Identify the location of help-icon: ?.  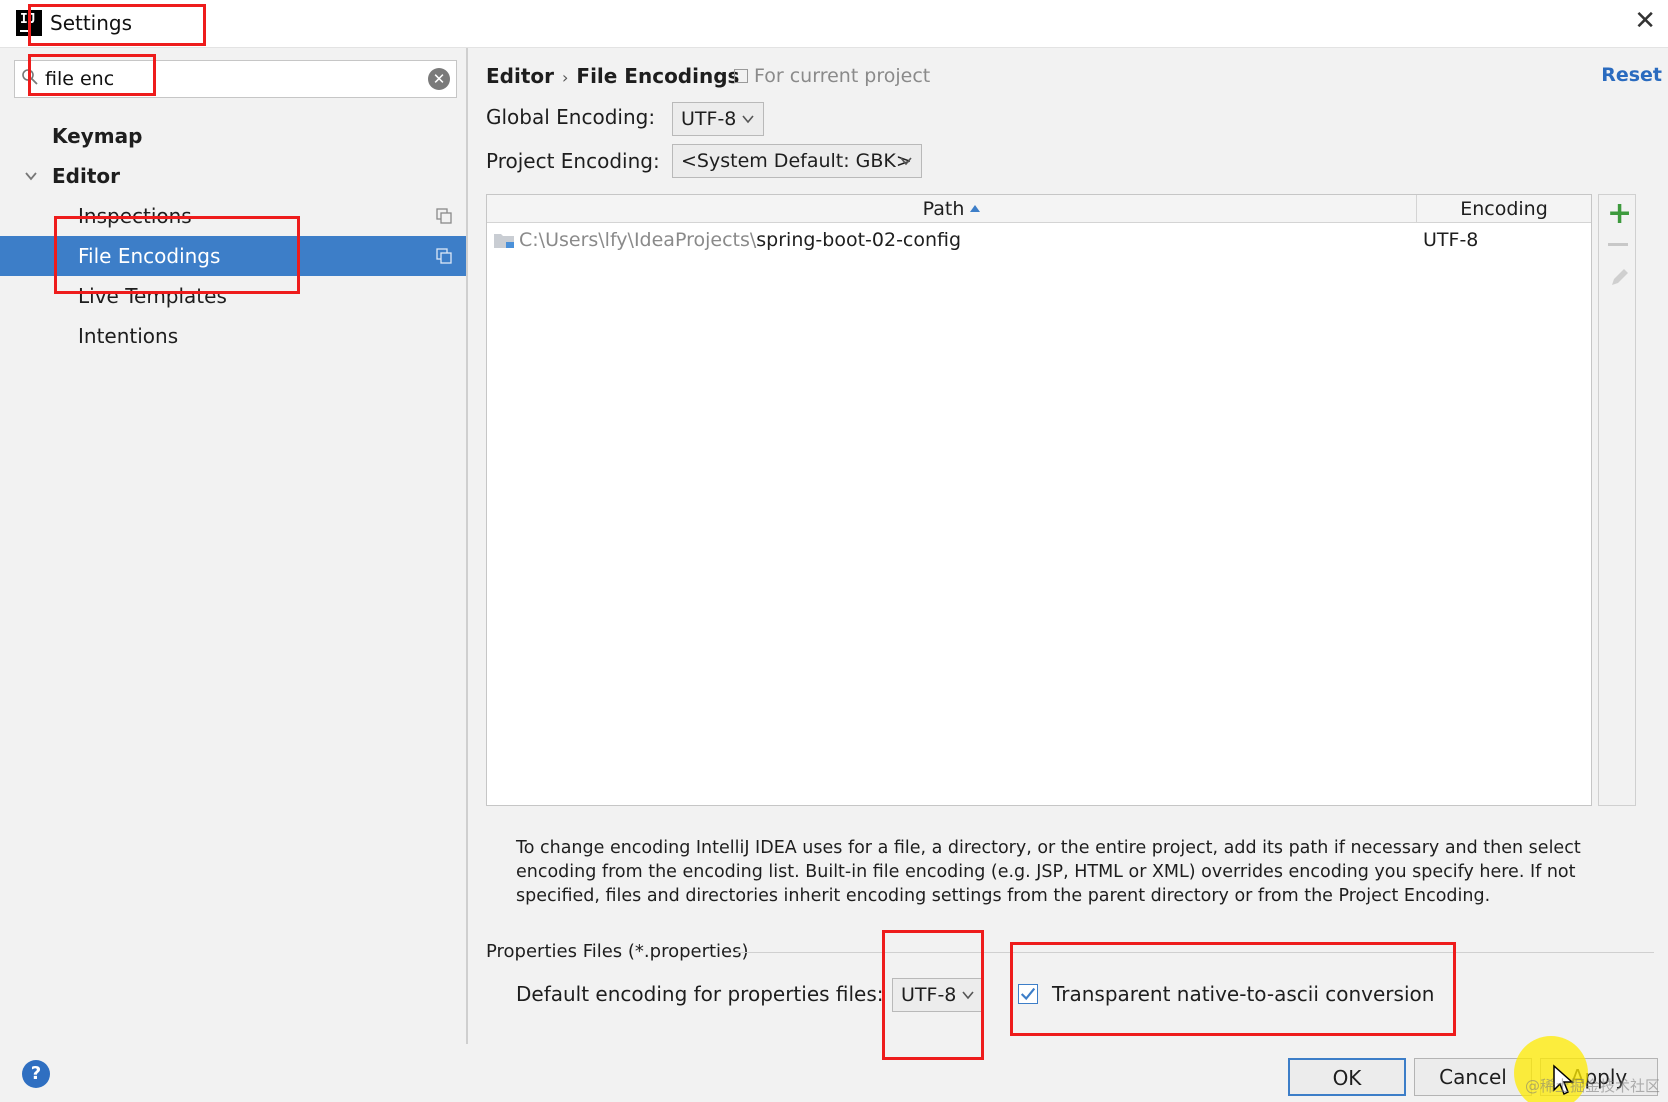
(36, 1074).